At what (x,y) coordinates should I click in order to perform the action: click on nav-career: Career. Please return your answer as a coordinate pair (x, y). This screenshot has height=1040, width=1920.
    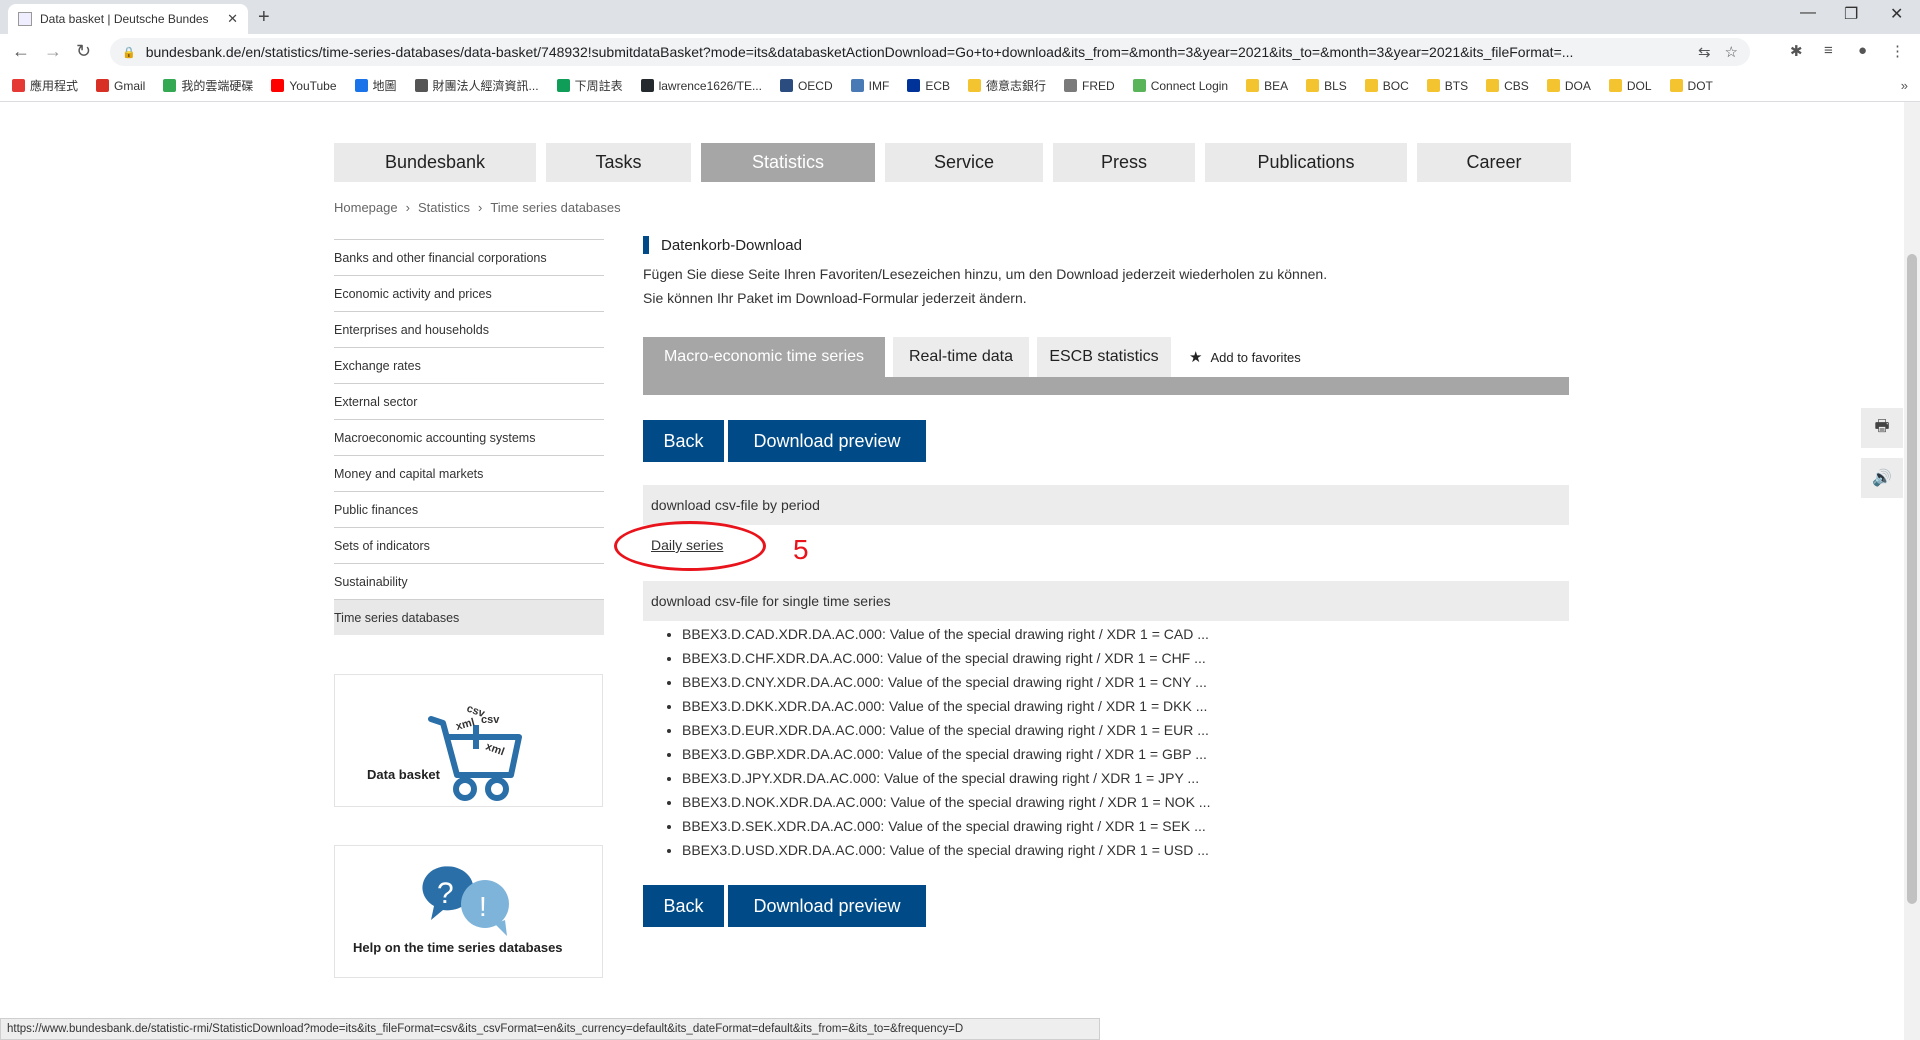
    Looking at the image, I should click on (1494, 162).